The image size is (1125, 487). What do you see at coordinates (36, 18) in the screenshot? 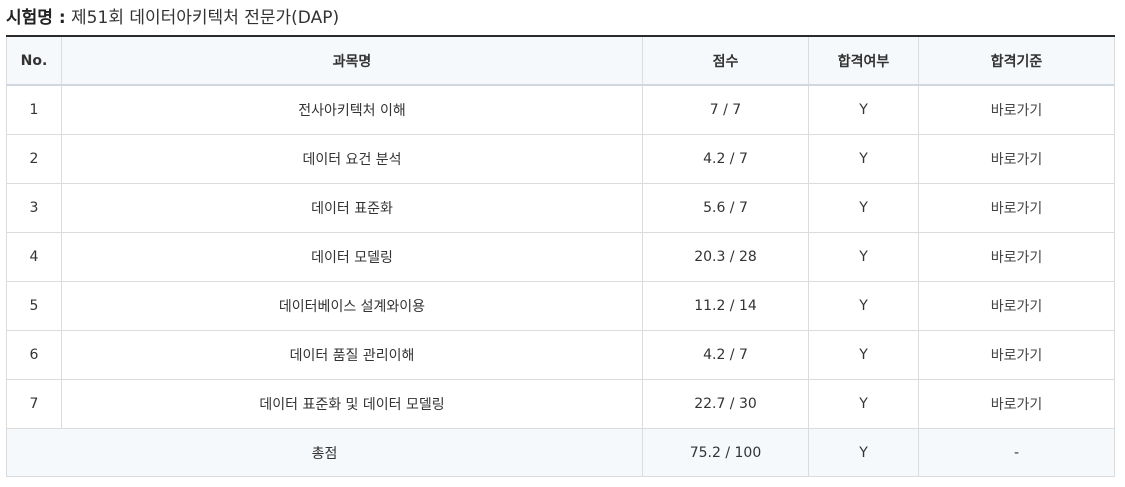
I see `exam-title-label: 시험명 :` at bounding box center [36, 18].